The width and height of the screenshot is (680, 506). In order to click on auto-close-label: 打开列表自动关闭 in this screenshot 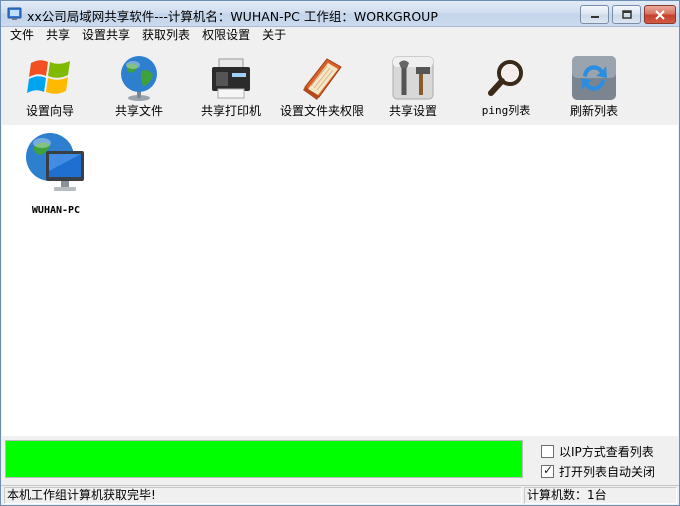, I will do `click(607, 471)`.